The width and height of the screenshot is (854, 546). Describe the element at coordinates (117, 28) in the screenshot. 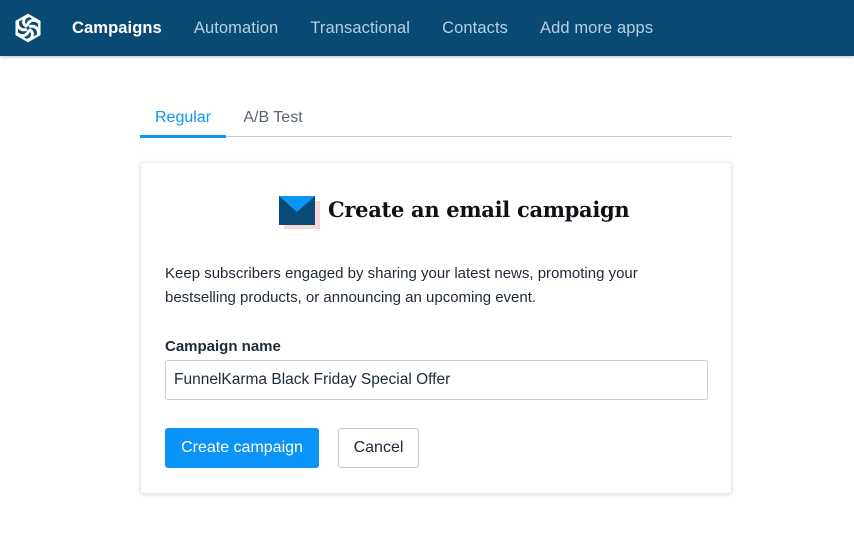

I see `nav-item-campaigns: Campaigns` at that location.